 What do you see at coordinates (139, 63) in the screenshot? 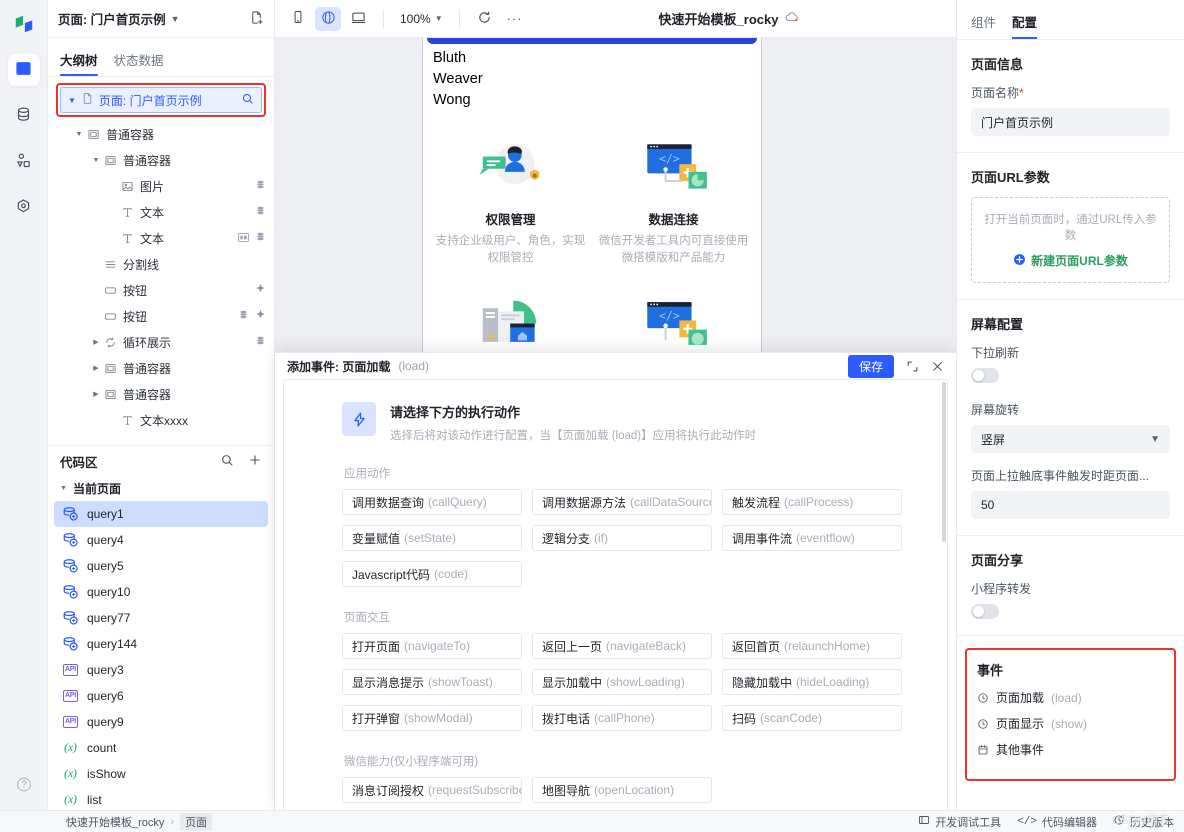
I see `tab-state-data: 状态数据` at bounding box center [139, 63].